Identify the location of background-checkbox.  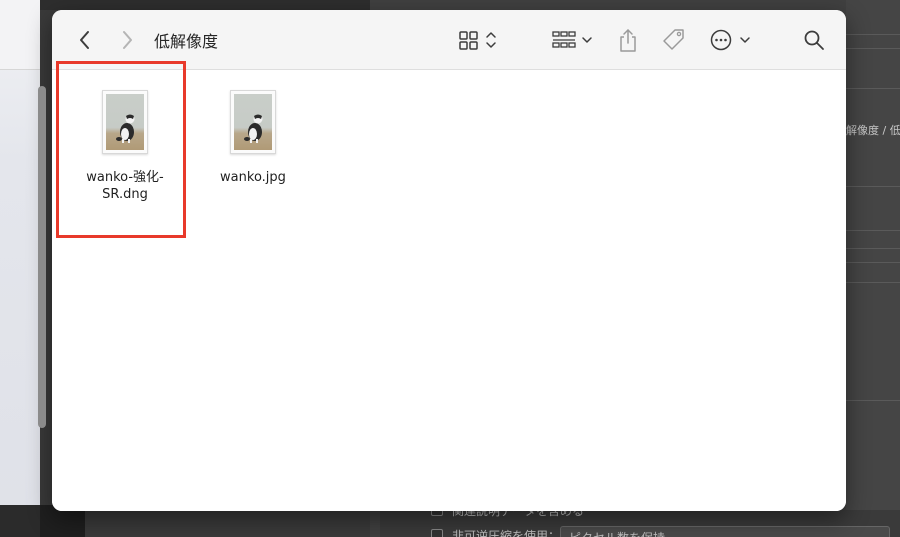
(437, 533).